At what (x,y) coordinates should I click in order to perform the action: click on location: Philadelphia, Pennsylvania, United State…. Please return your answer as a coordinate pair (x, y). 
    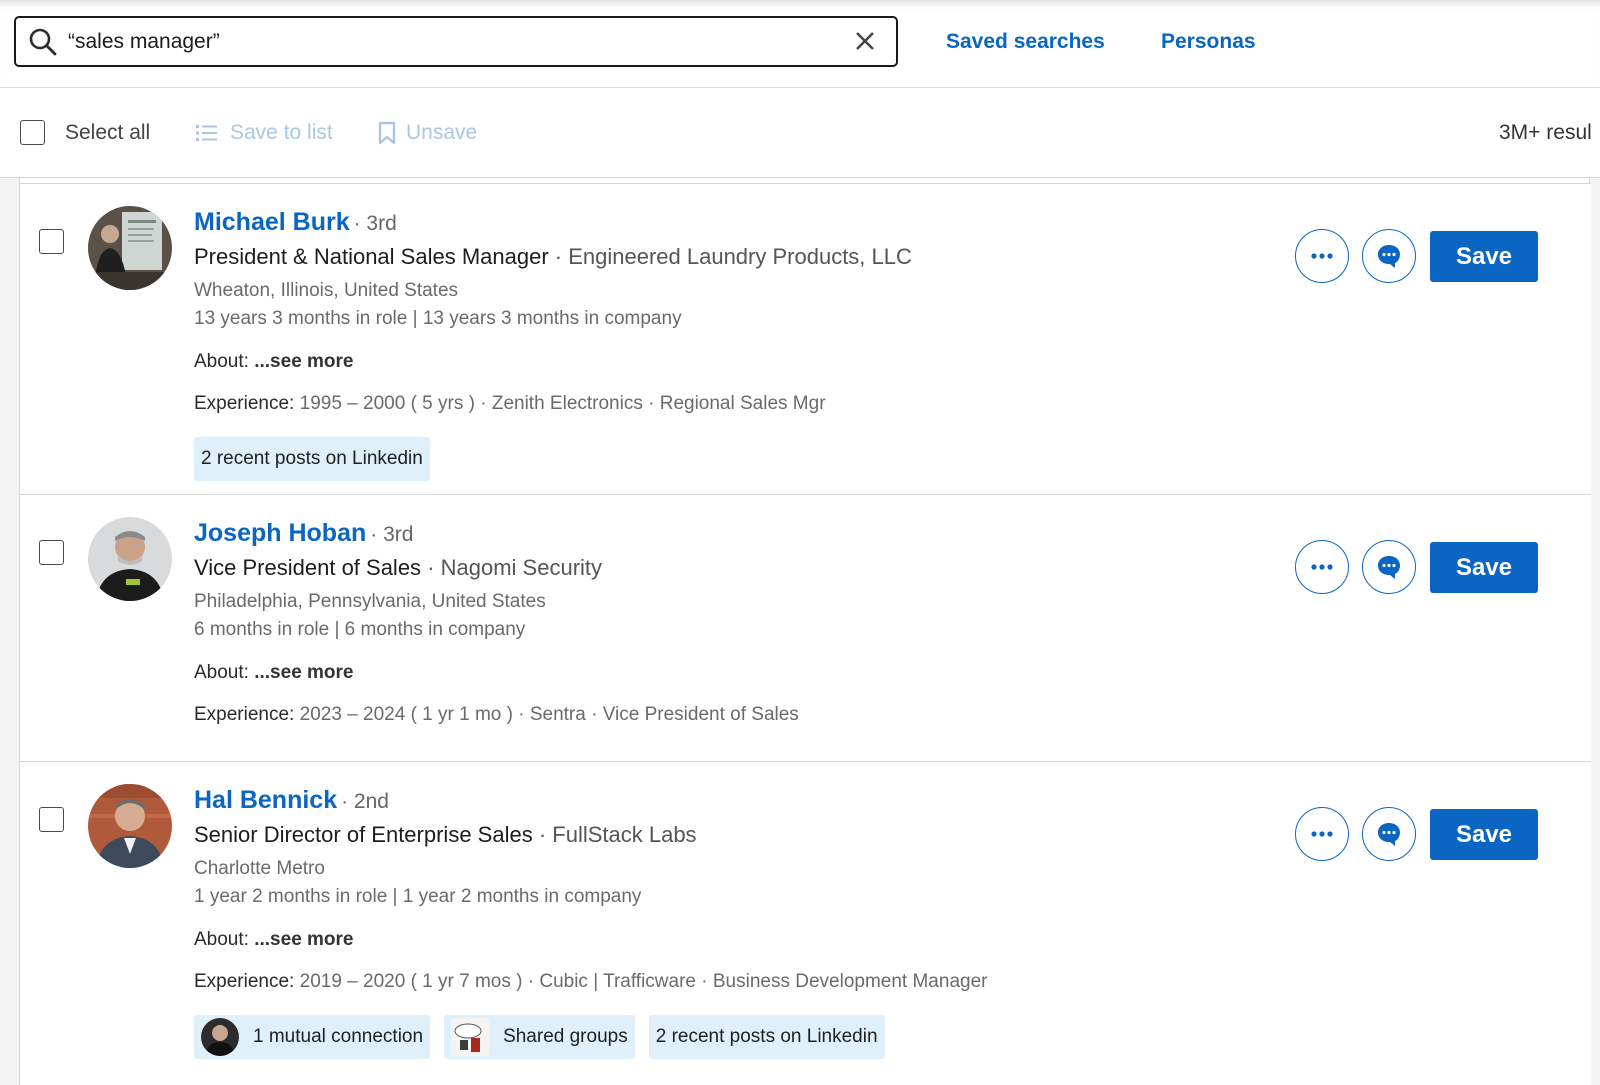
    Looking at the image, I should click on (370, 601).